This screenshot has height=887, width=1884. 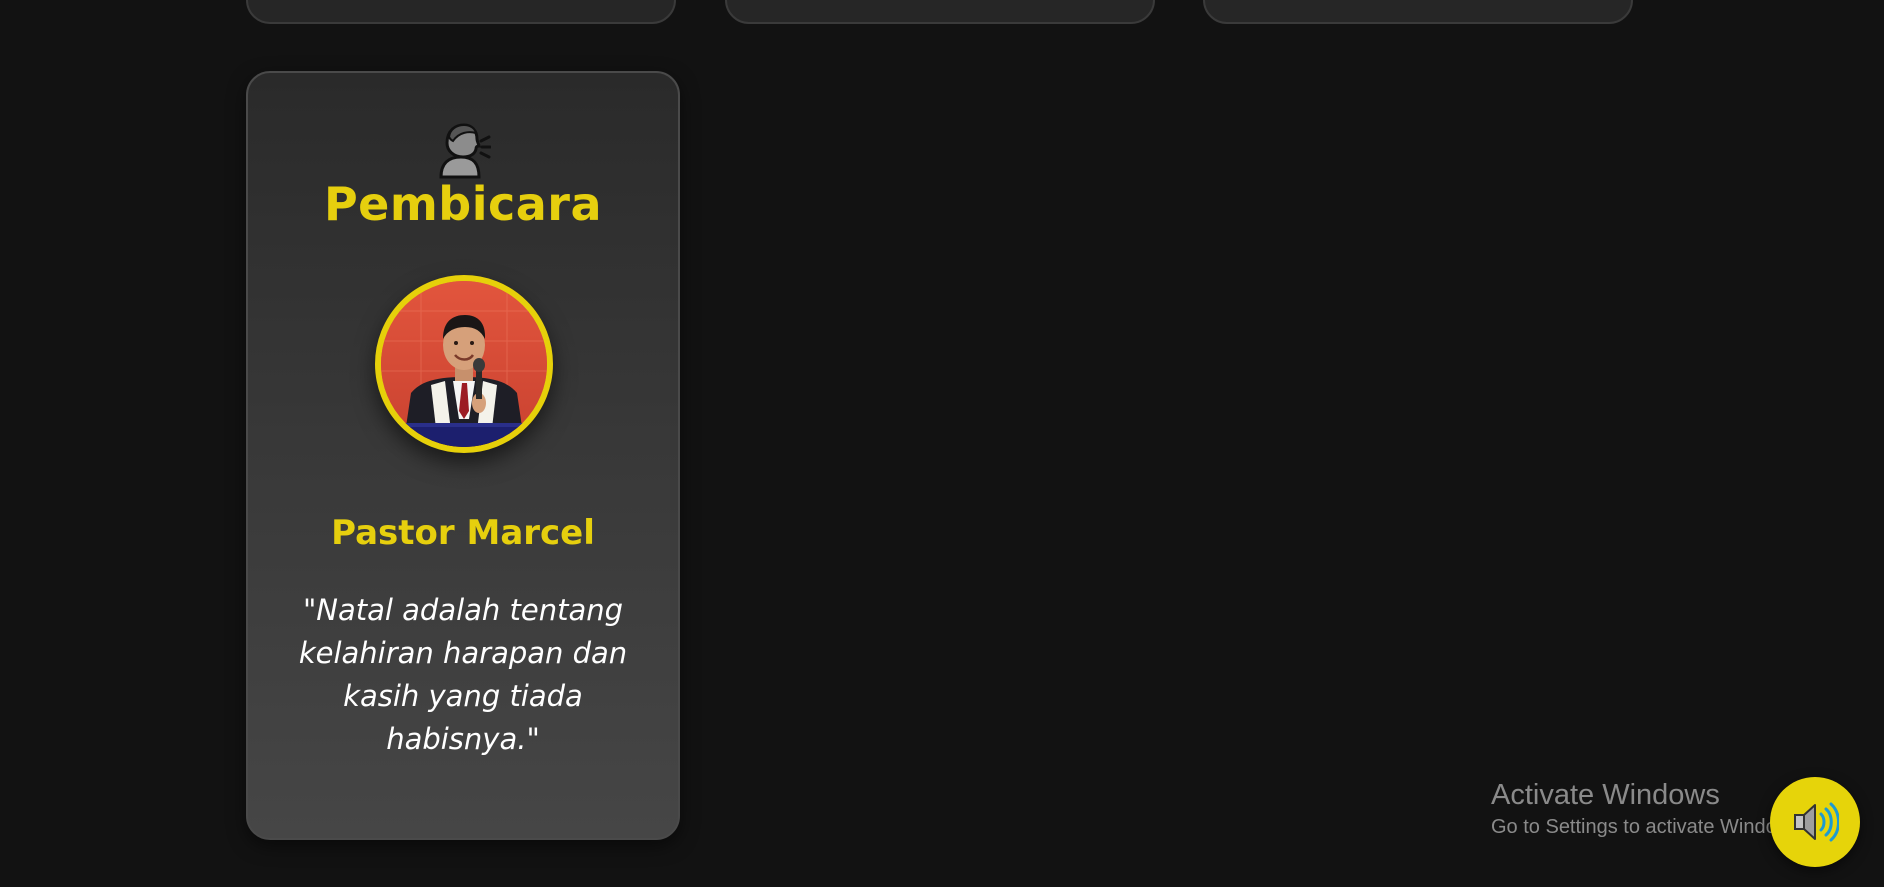 I want to click on watermark-subtitle: Go to Settings to activate Windows., so click(x=1649, y=827).